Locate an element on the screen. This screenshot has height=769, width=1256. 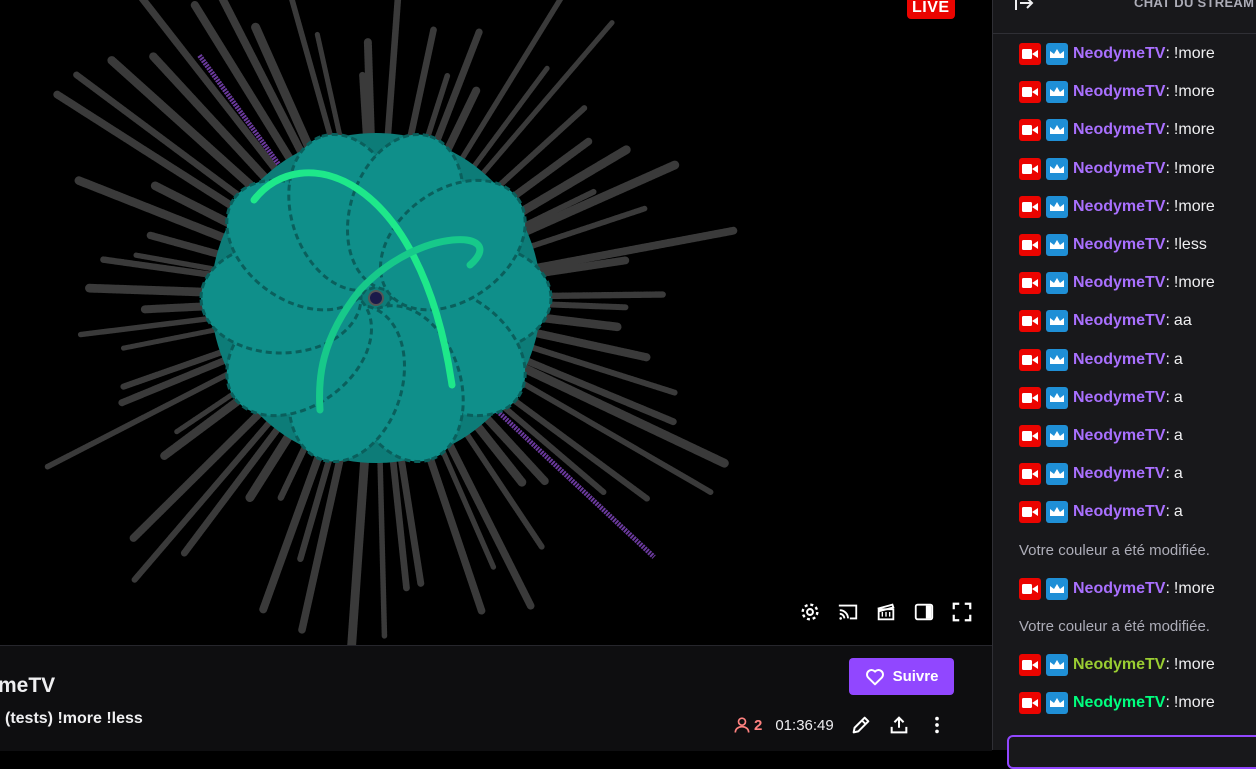
chat-message: NeodymeTV: aa is located at coordinates (1124, 321).